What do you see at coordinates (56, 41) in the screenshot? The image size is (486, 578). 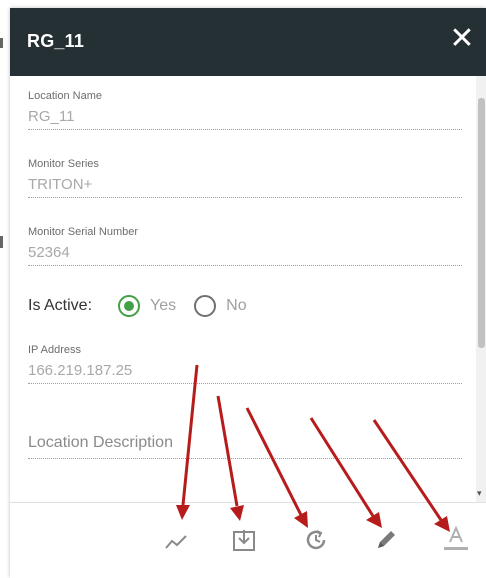 I see `dialog-title: RG_11` at bounding box center [56, 41].